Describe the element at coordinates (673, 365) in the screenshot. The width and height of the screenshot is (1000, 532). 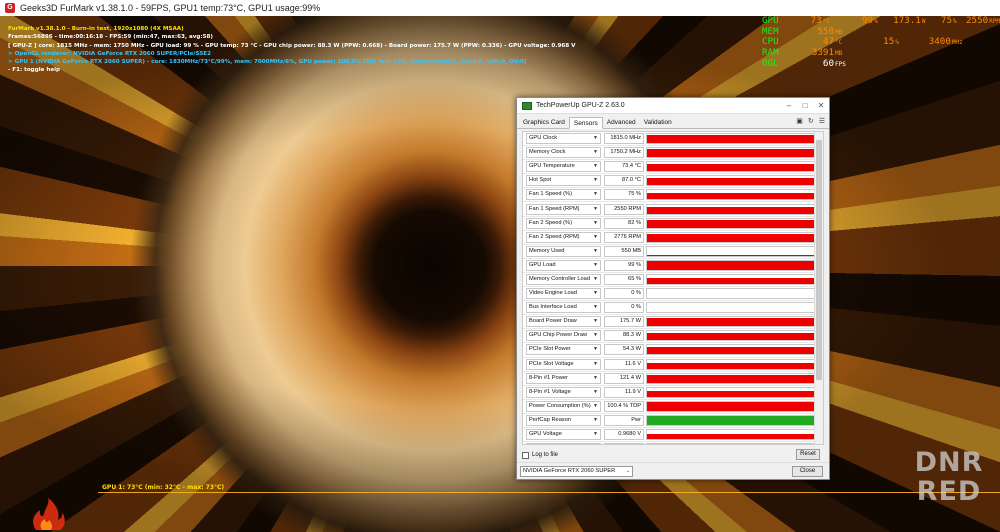
I see `sensor-row: PCIe Slot Voltage ▼ 11.6 V` at that location.